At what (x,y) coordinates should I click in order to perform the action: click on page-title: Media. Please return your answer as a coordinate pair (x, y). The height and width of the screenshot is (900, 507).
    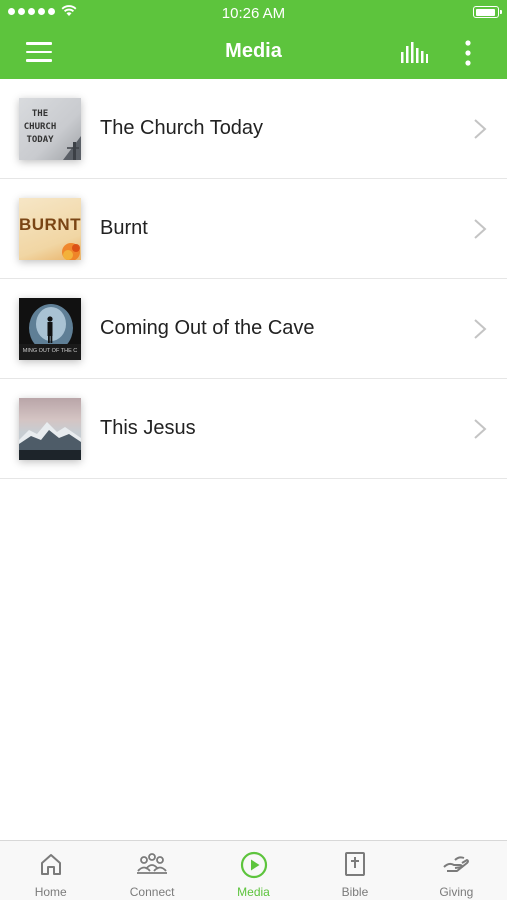
    Looking at the image, I should click on (253, 51).